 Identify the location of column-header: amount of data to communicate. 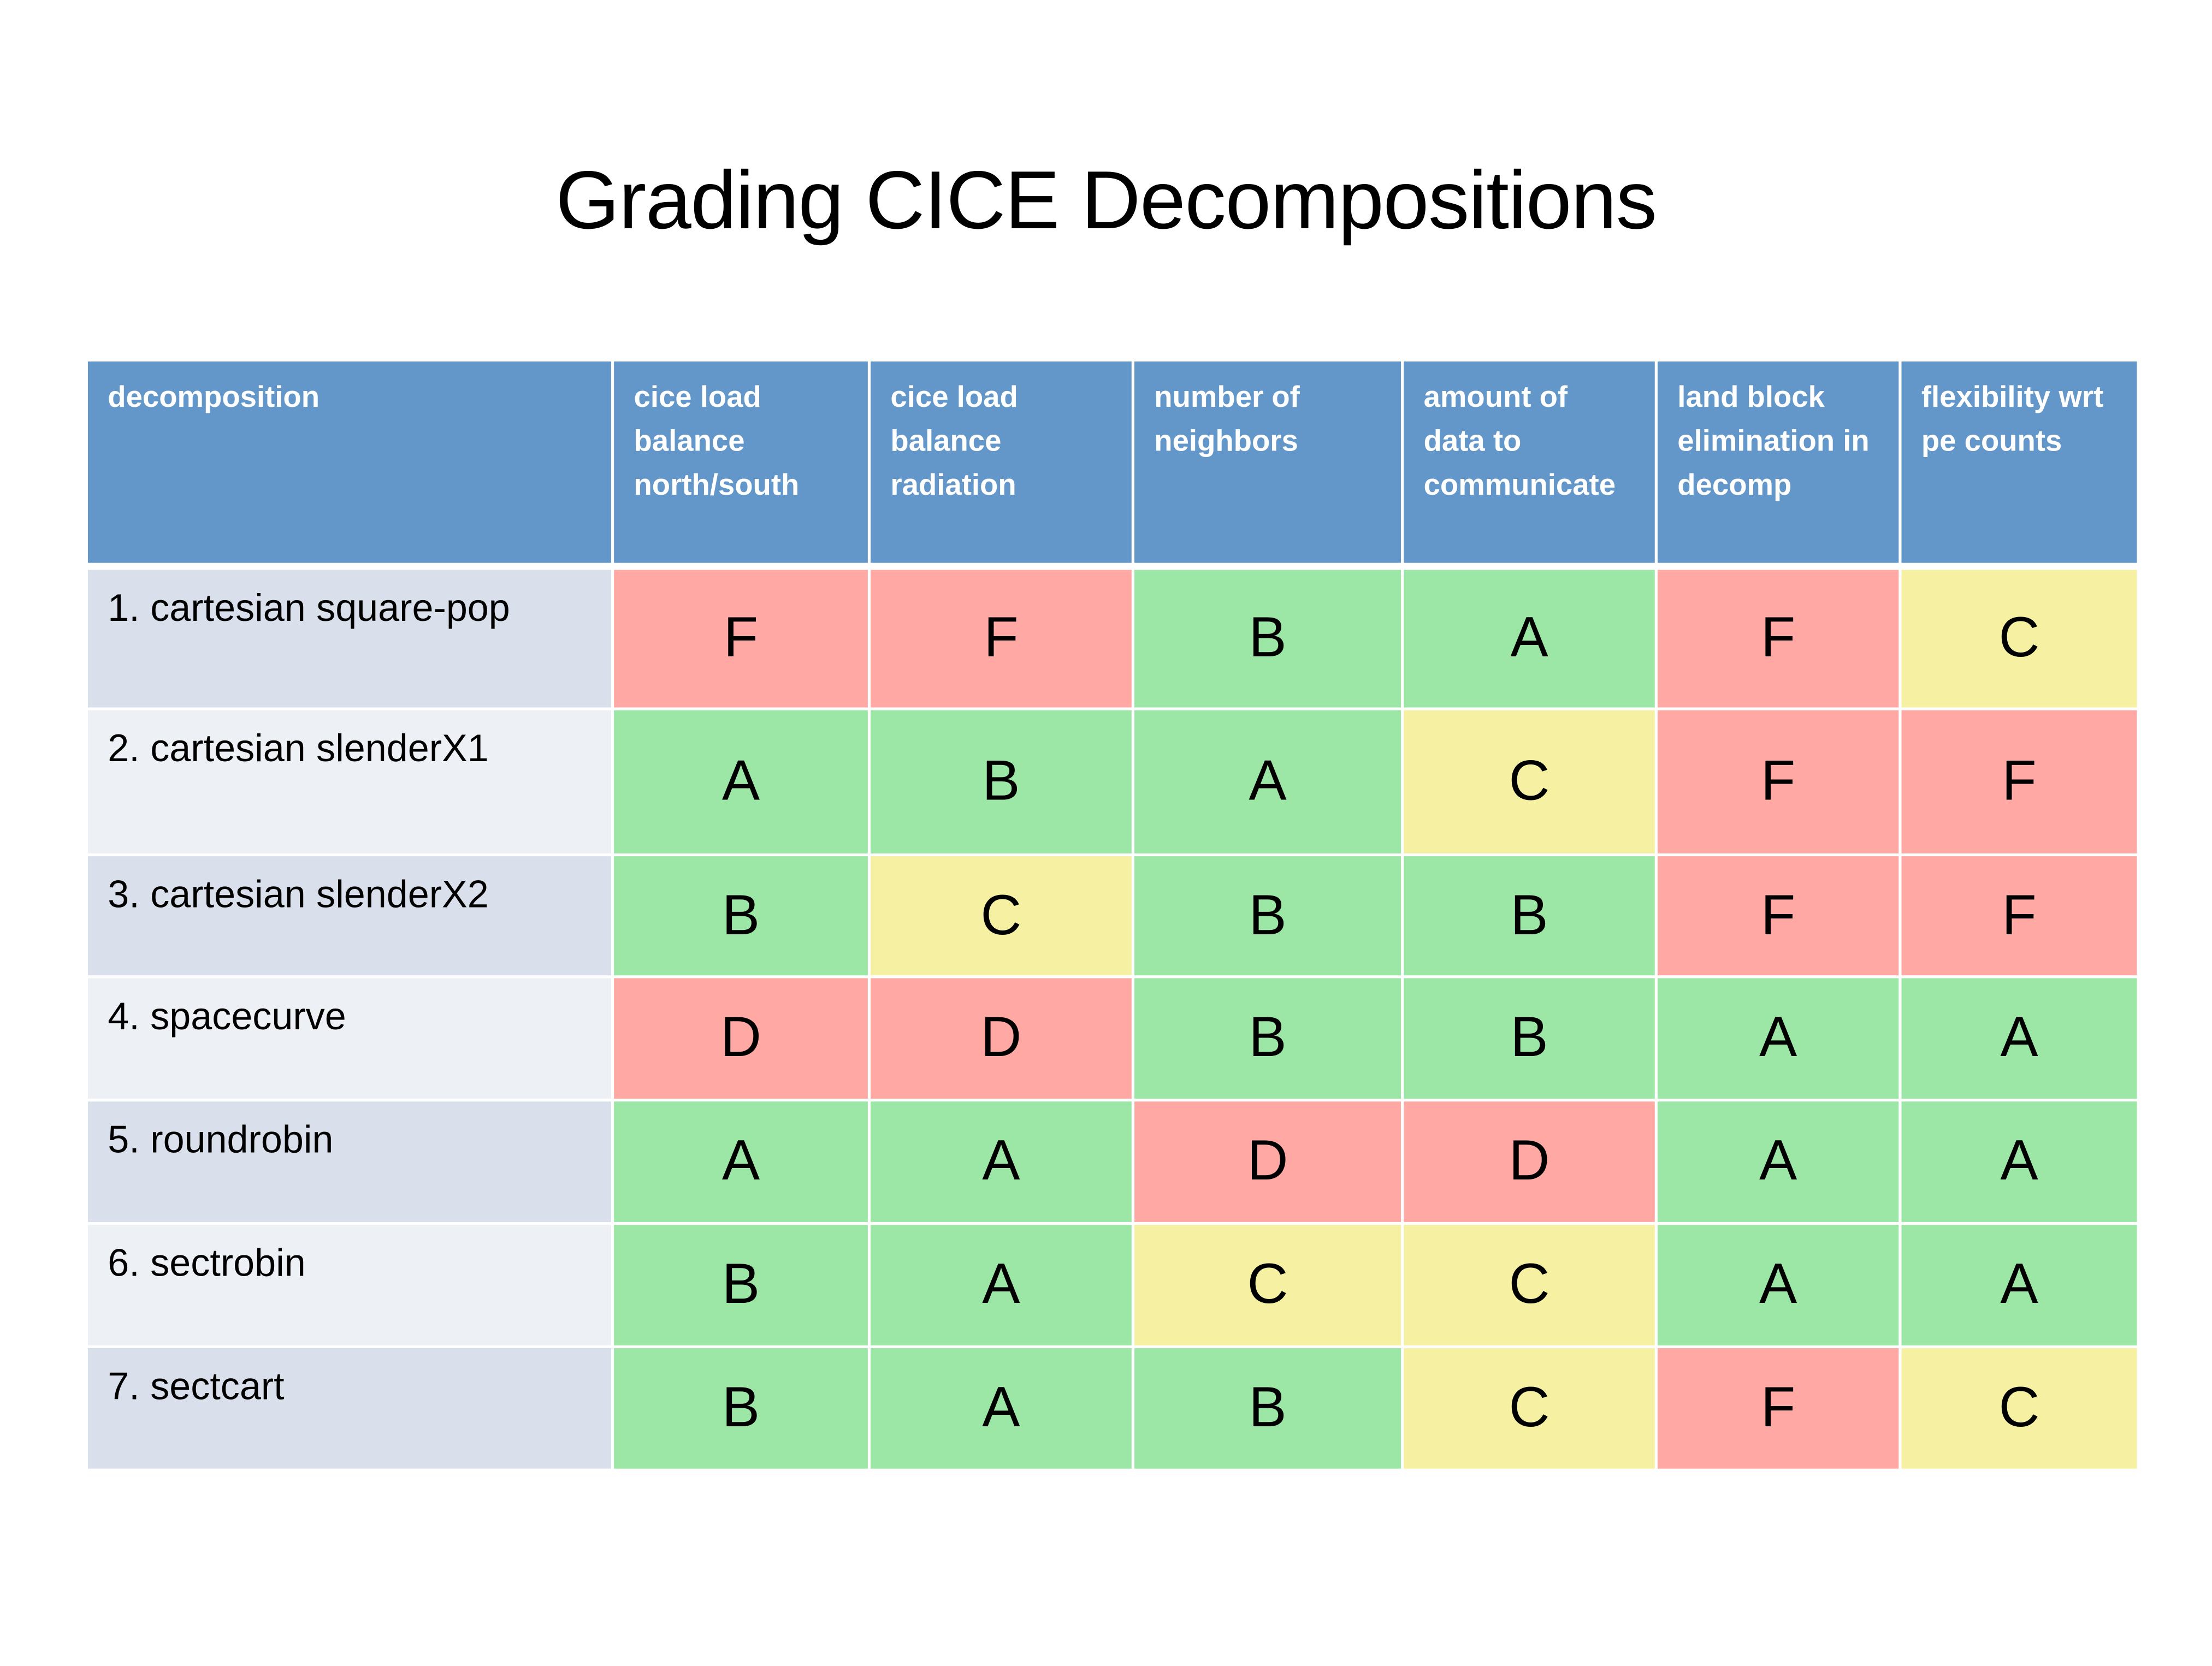
(1529, 462).